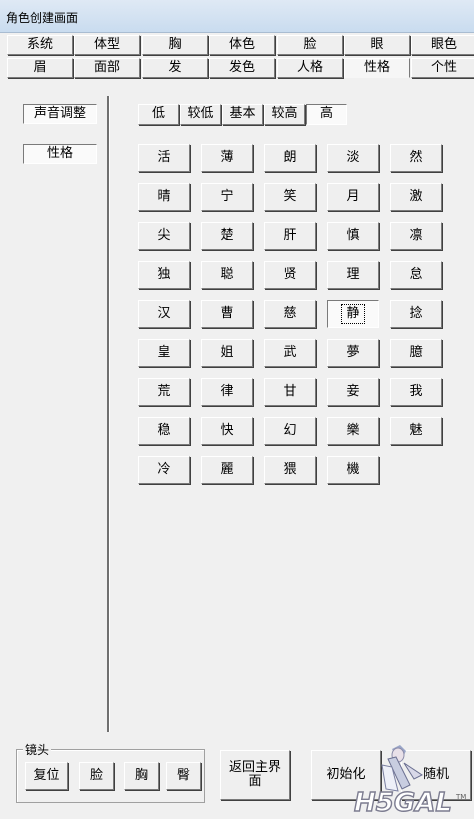 The height and width of the screenshot is (819, 474). Describe the element at coordinates (158, 114) in the screenshot. I see `level-button-1: 低` at that location.